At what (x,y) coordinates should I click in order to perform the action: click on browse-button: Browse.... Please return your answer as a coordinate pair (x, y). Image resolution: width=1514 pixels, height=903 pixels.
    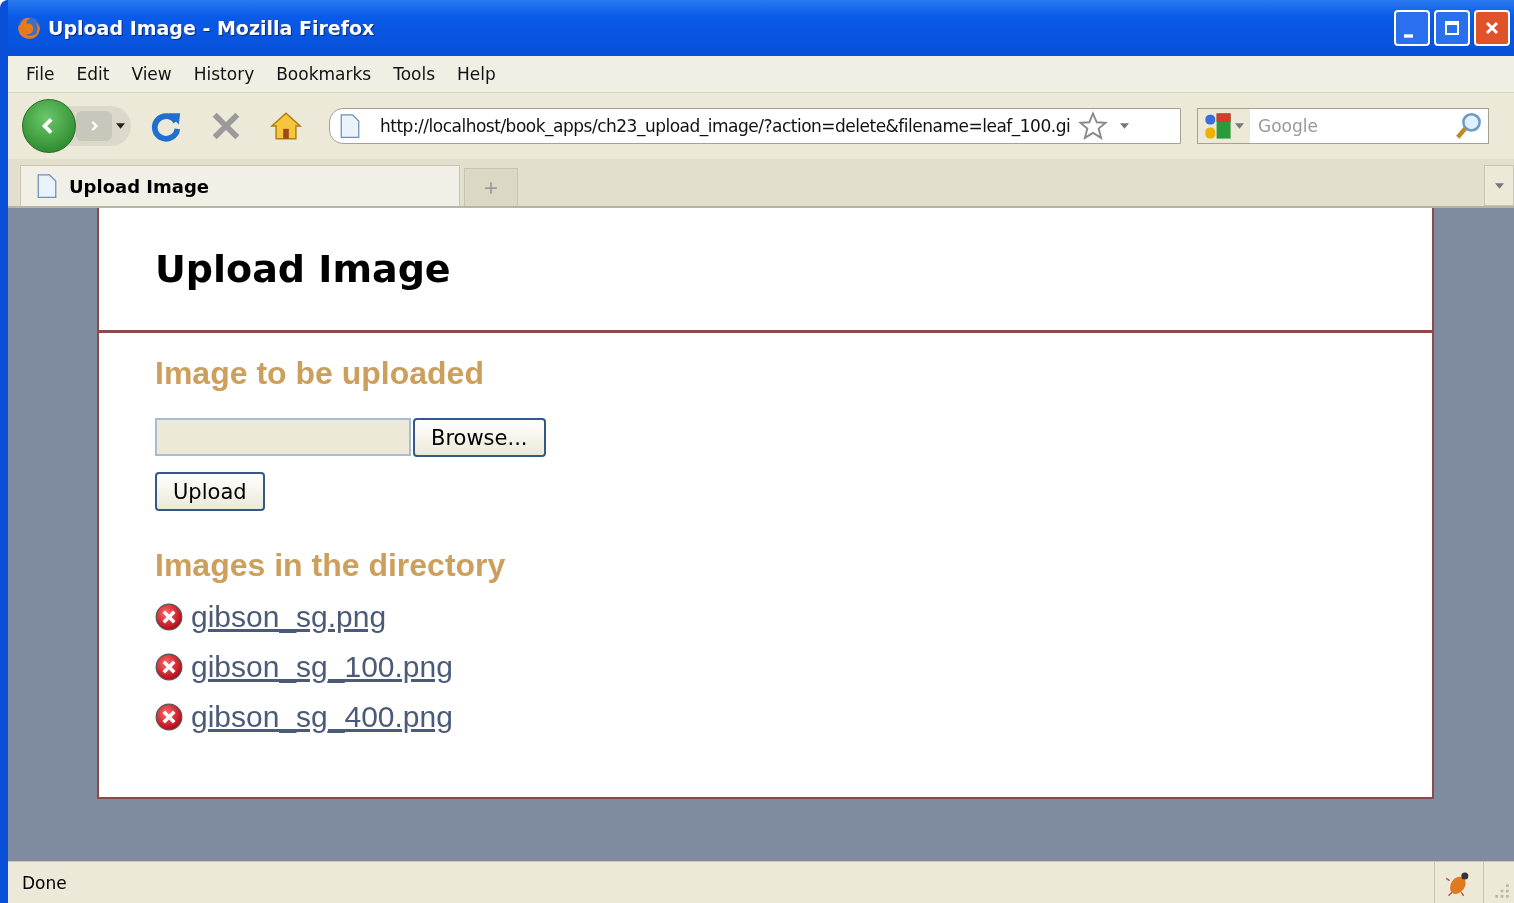
    Looking at the image, I should click on (479, 437).